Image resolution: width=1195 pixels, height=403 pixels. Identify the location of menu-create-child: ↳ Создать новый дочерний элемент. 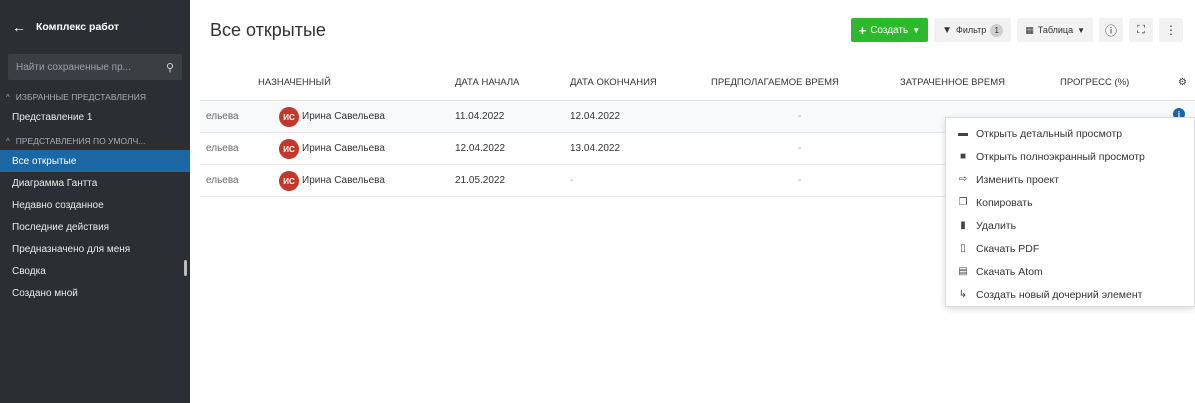
(1070, 294).